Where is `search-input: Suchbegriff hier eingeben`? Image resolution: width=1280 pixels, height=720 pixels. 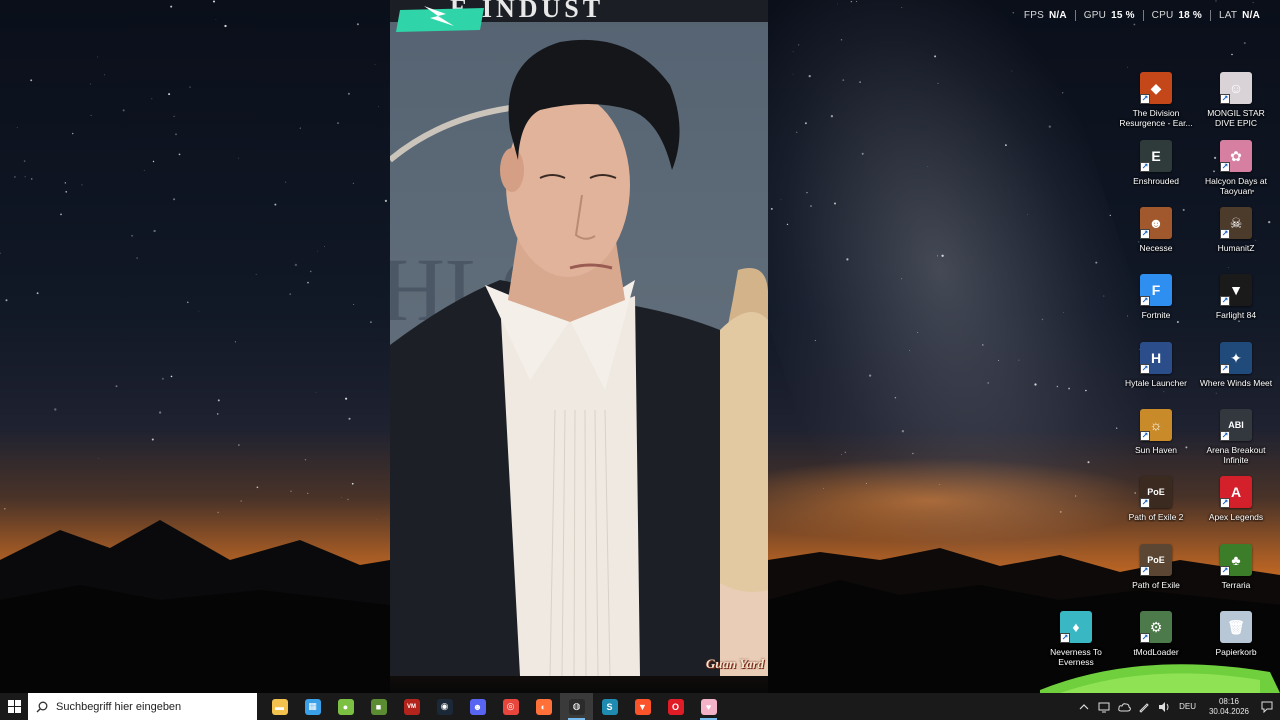
search-input: Suchbegriff hier eingeben is located at coordinates (142, 706).